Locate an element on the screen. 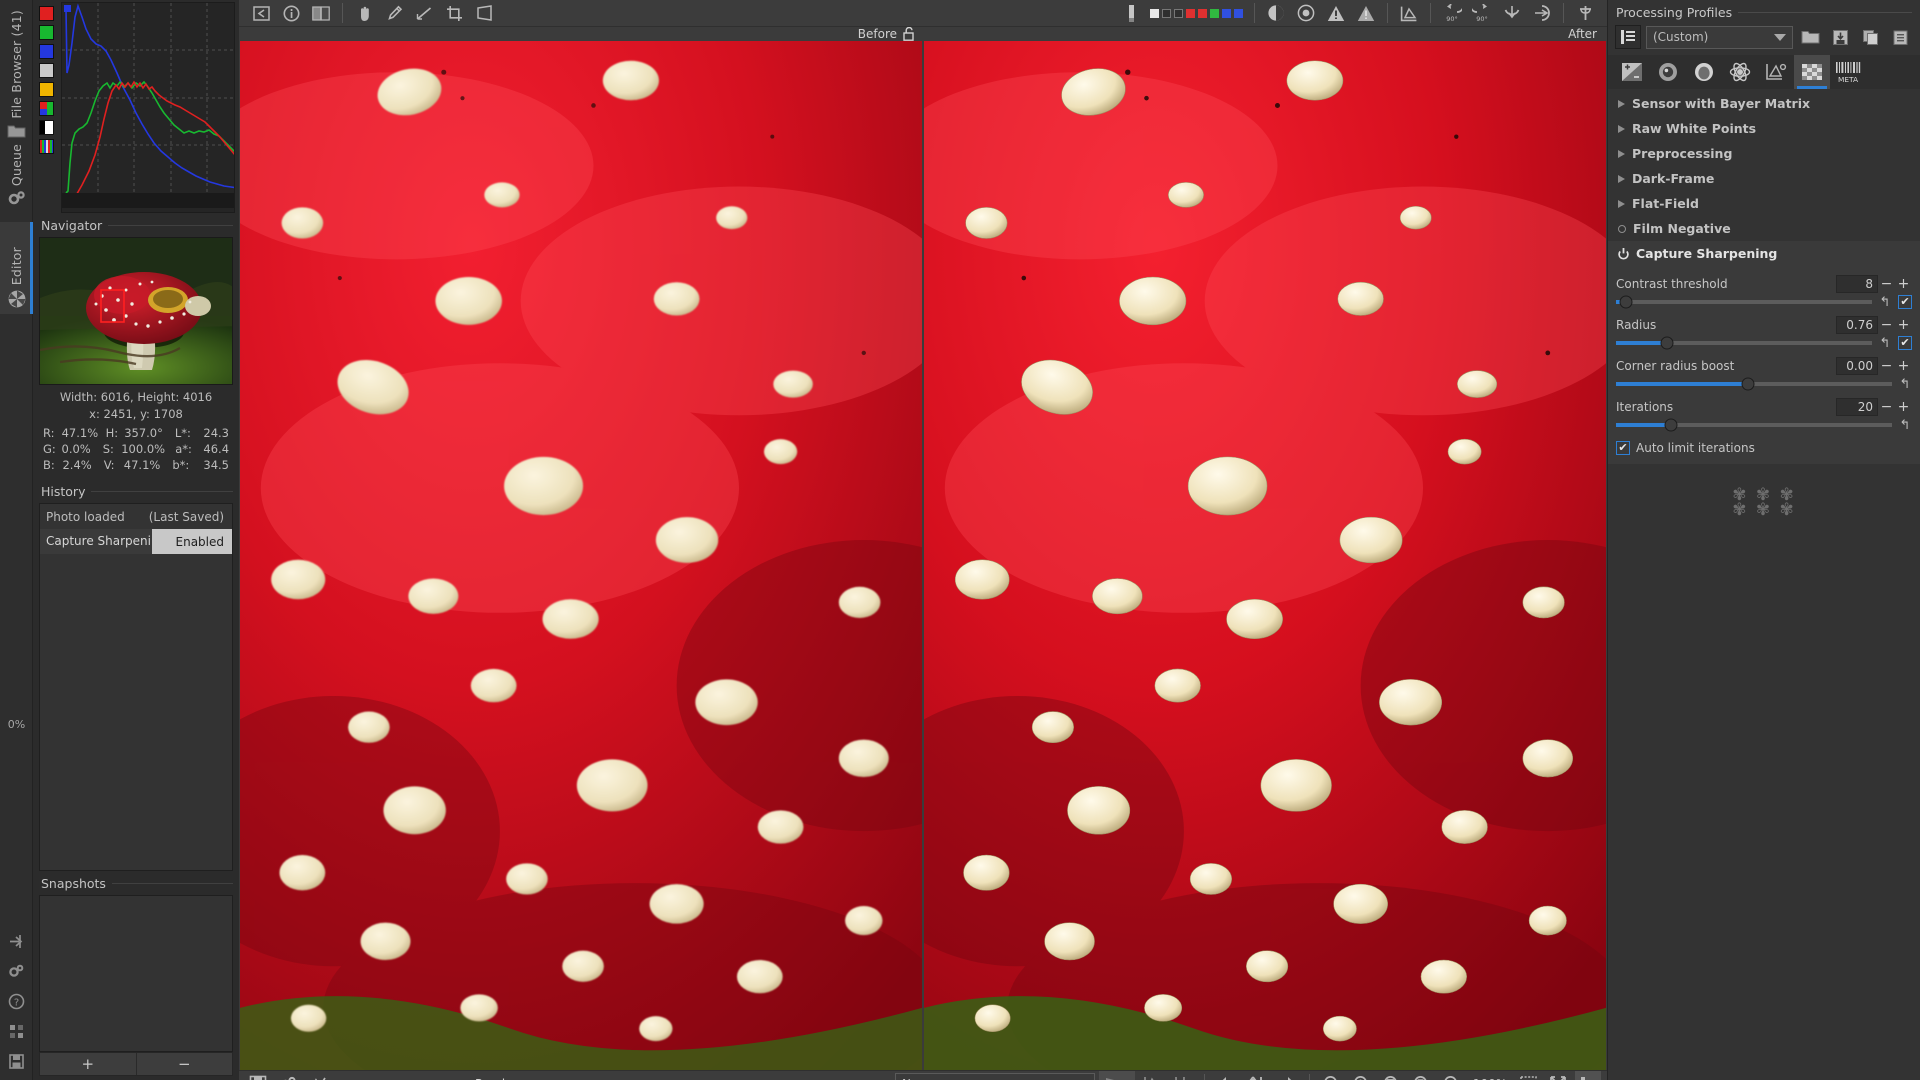 The height and width of the screenshot is (1080, 1920). hand-tool-icon is located at coordinates (364, 13).